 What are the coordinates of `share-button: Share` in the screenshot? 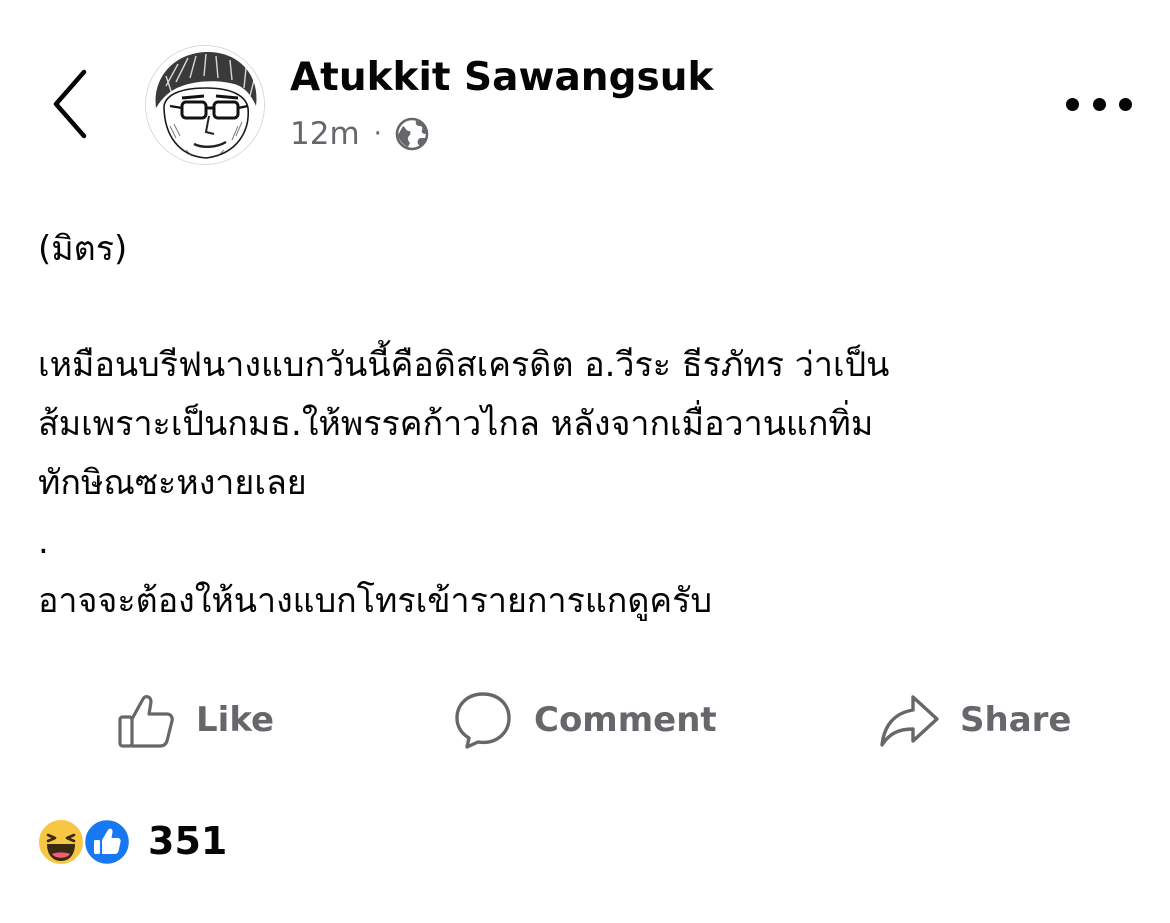 It's located at (974, 720).